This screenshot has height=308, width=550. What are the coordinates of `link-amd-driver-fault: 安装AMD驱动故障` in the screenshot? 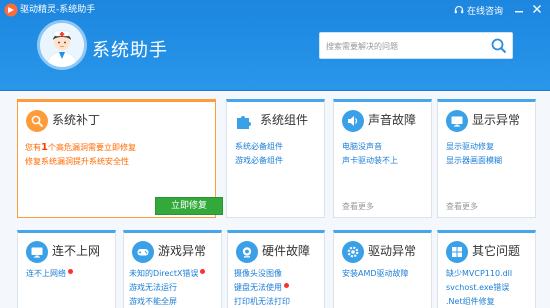 It's located at (375, 274).